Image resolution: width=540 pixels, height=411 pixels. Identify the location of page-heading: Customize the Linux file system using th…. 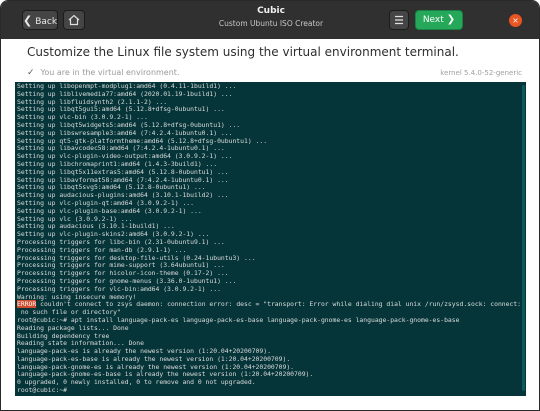
(243, 52).